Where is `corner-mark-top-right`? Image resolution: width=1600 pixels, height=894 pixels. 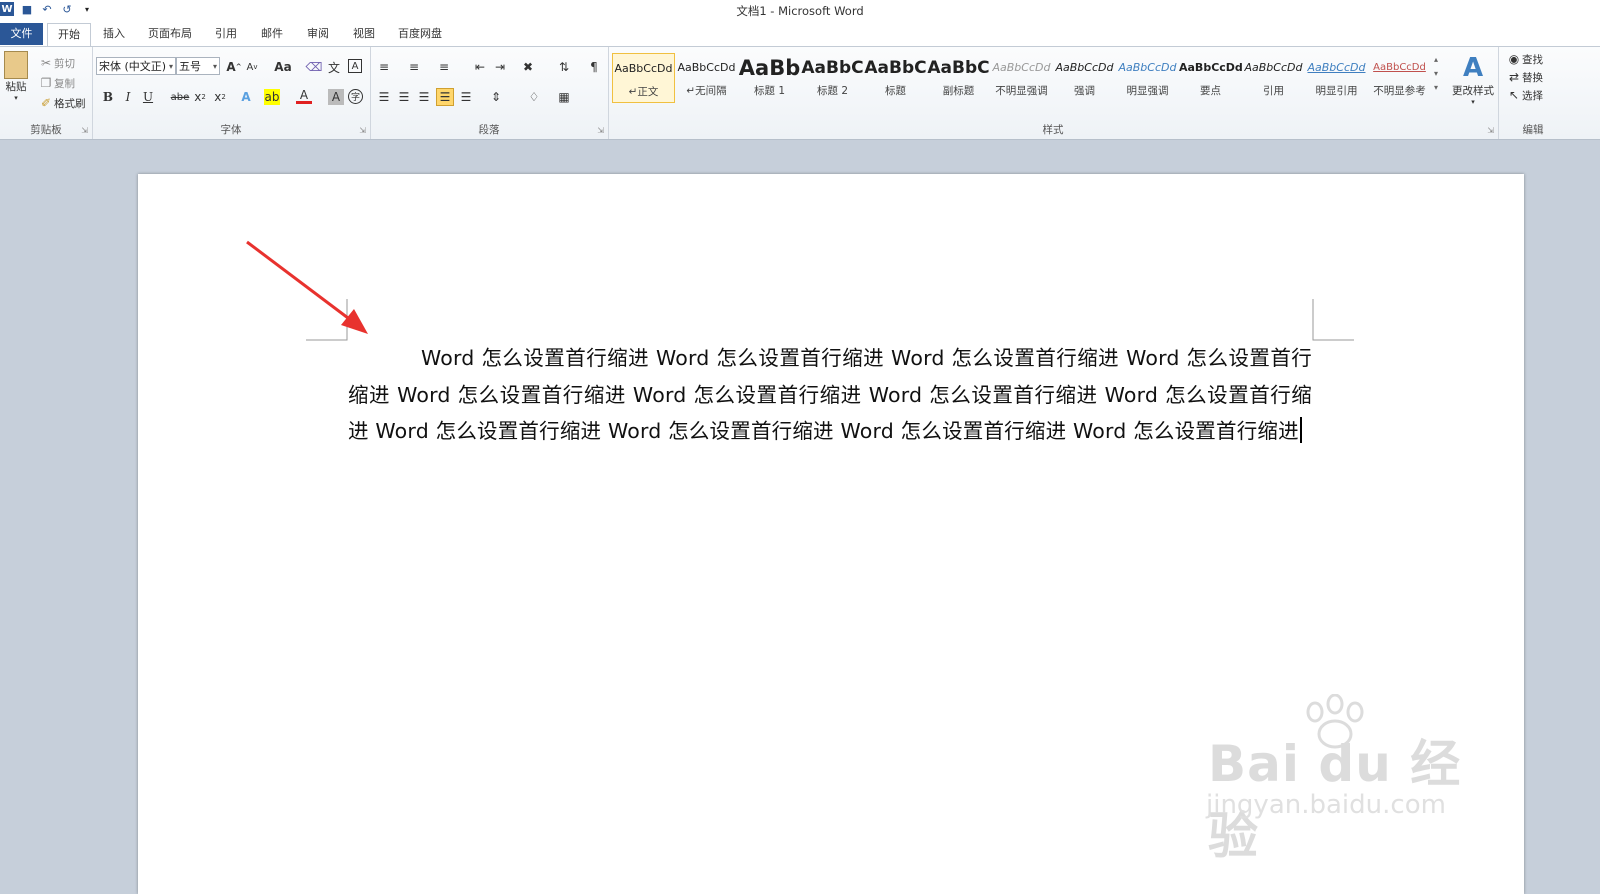
corner-mark-top-right is located at coordinates (1333, 320).